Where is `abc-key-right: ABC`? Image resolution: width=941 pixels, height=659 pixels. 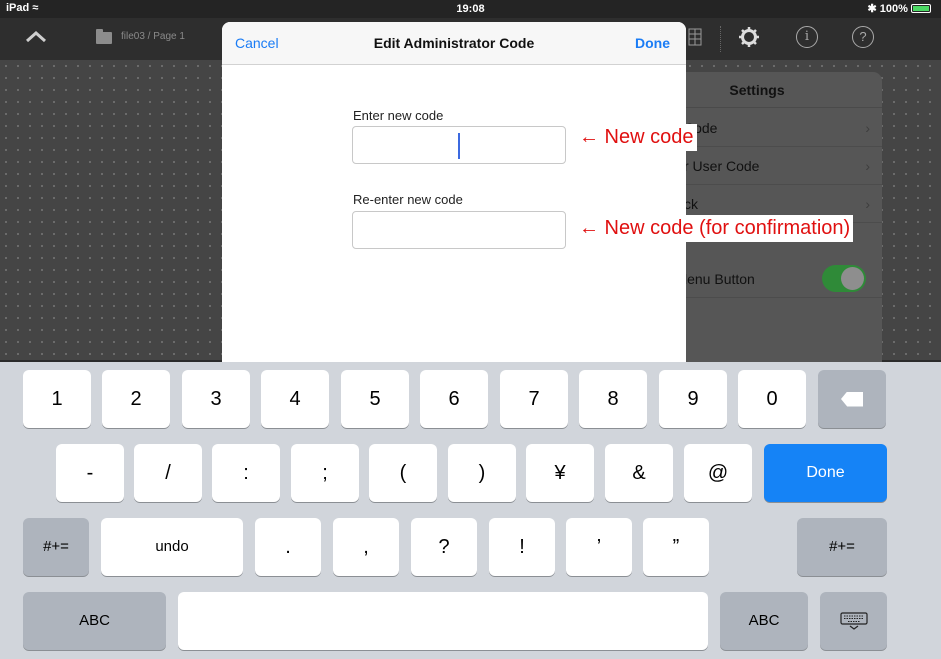
abc-key-right: ABC is located at coordinates (764, 621).